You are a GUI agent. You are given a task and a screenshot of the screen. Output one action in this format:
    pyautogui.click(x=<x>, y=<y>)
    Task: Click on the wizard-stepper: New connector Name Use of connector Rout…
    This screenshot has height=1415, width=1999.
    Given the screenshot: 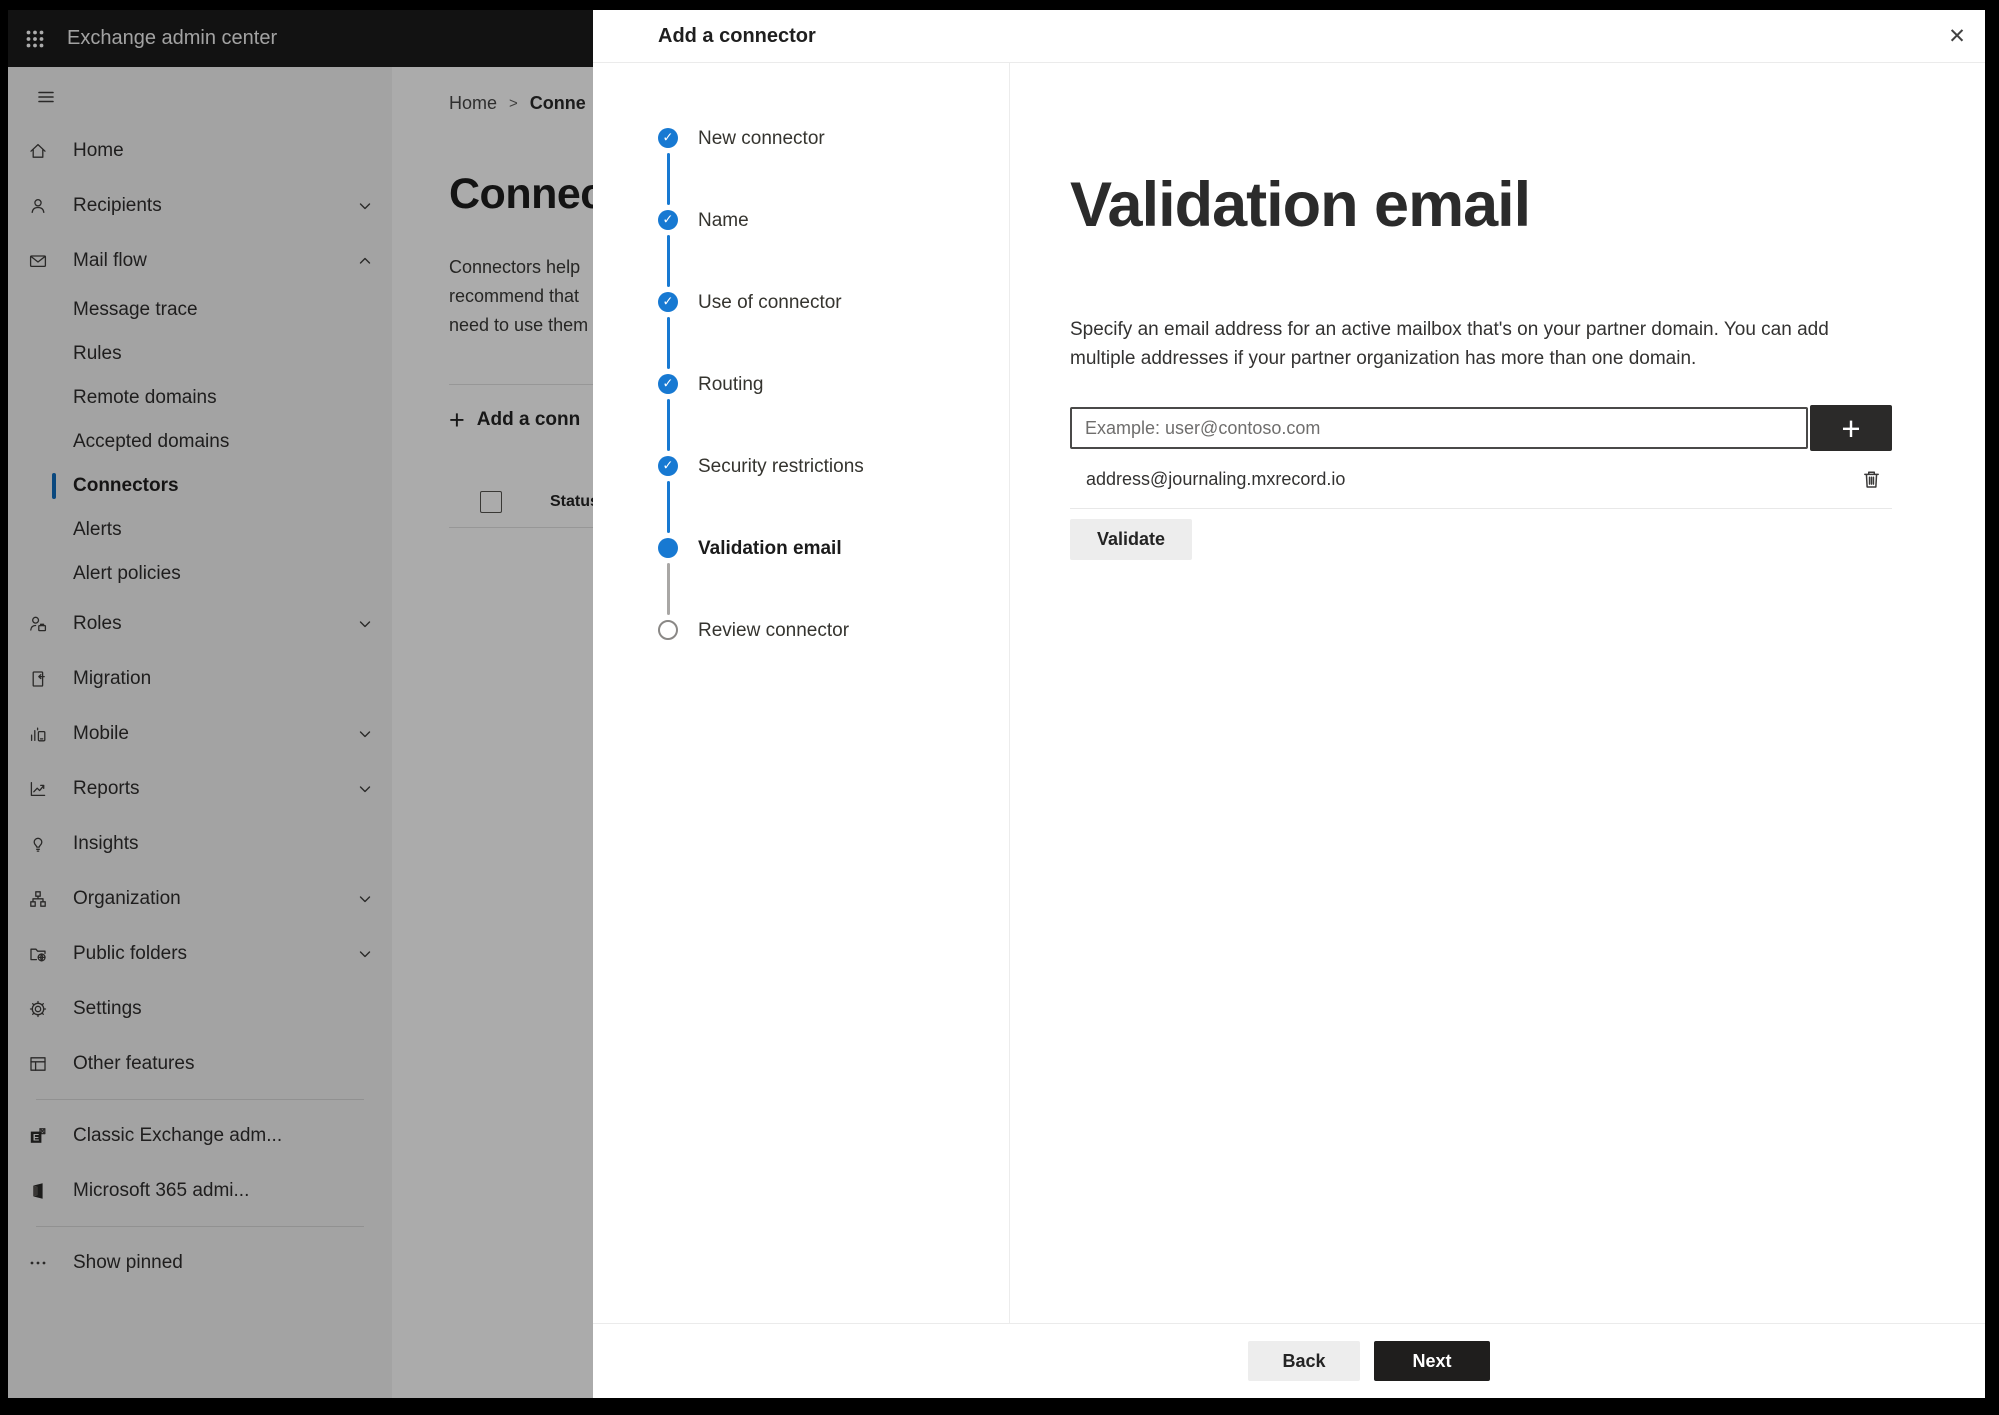 What is the action you would take?
    pyautogui.click(x=833, y=415)
    